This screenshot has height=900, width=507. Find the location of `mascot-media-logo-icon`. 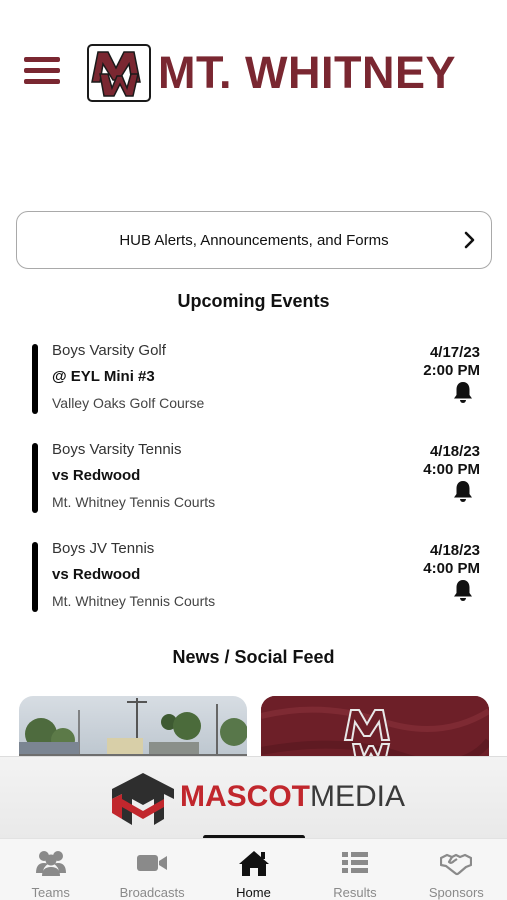

mascot-media-logo-icon is located at coordinates (143, 799).